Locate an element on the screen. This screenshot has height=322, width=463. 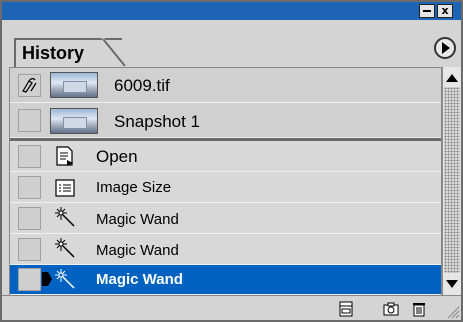
tab-row: History is located at coordinates (231, 43).